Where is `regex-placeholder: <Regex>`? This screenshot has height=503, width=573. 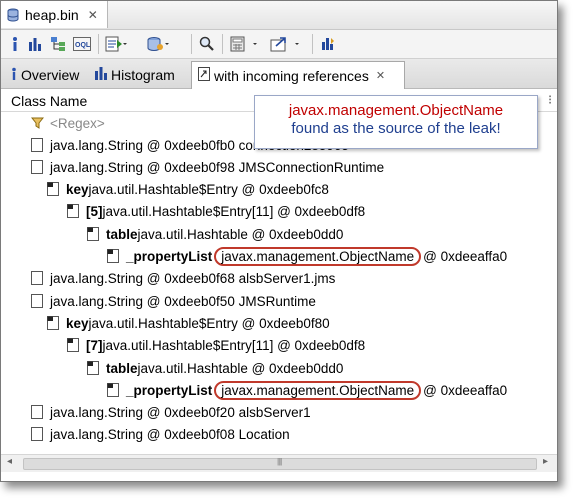 regex-placeholder: <Regex> is located at coordinates (77, 123).